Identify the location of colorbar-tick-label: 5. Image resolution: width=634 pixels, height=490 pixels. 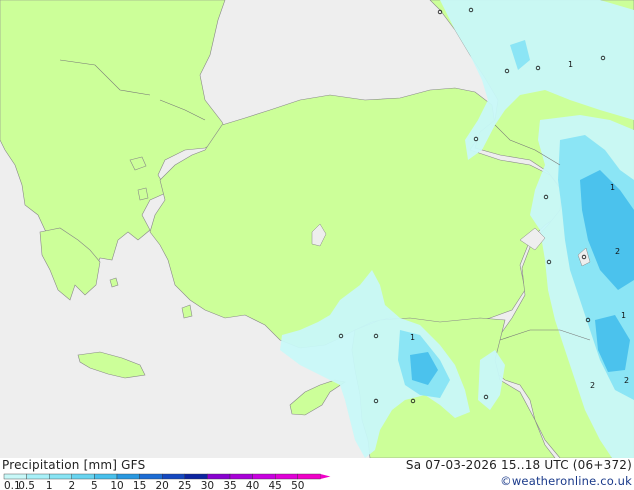
(94, 485).